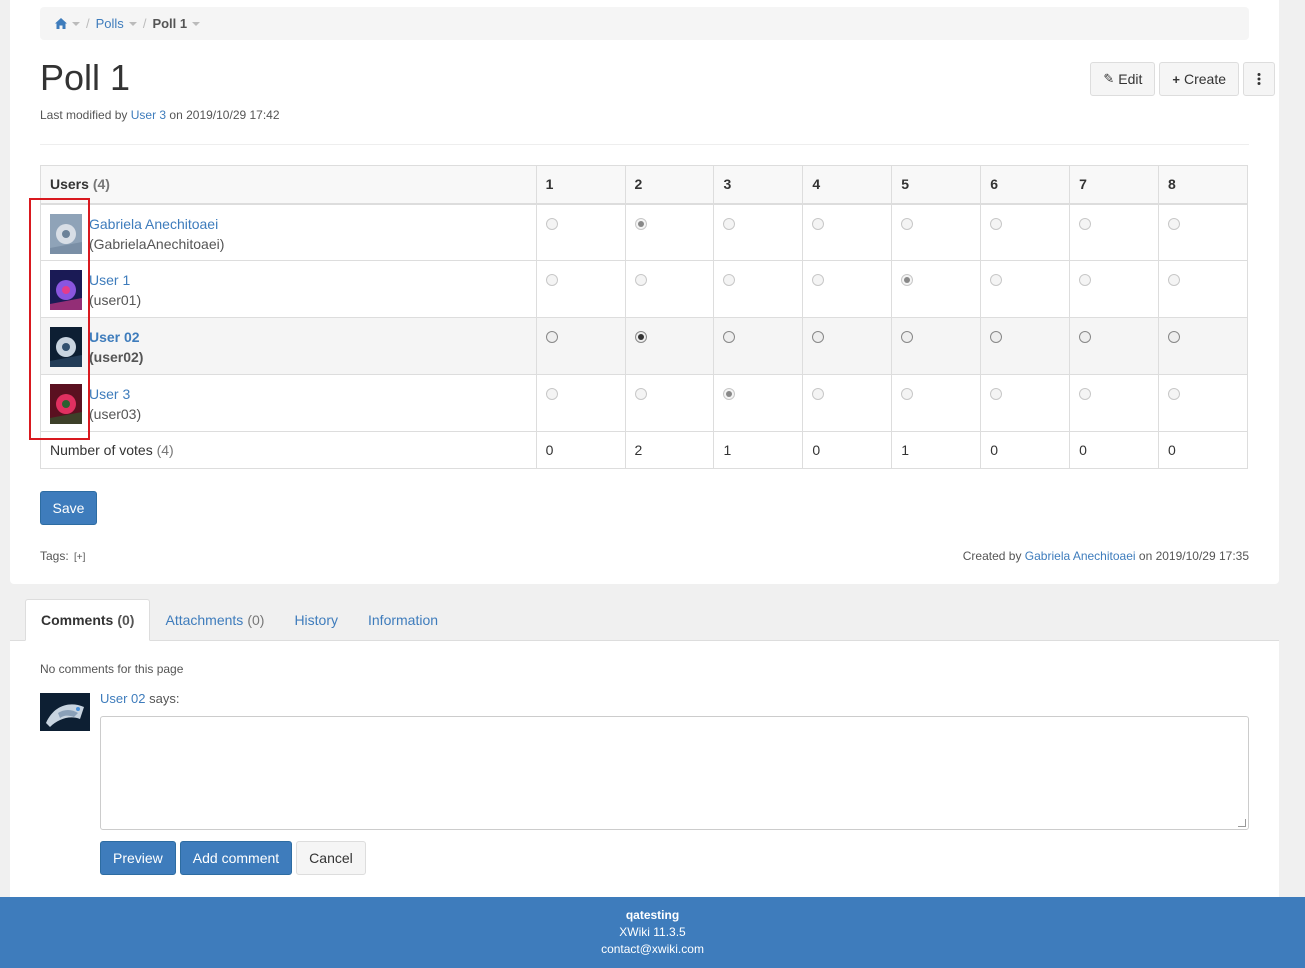 The image size is (1305, 968). I want to click on more-vertical-icon, so click(1259, 79).